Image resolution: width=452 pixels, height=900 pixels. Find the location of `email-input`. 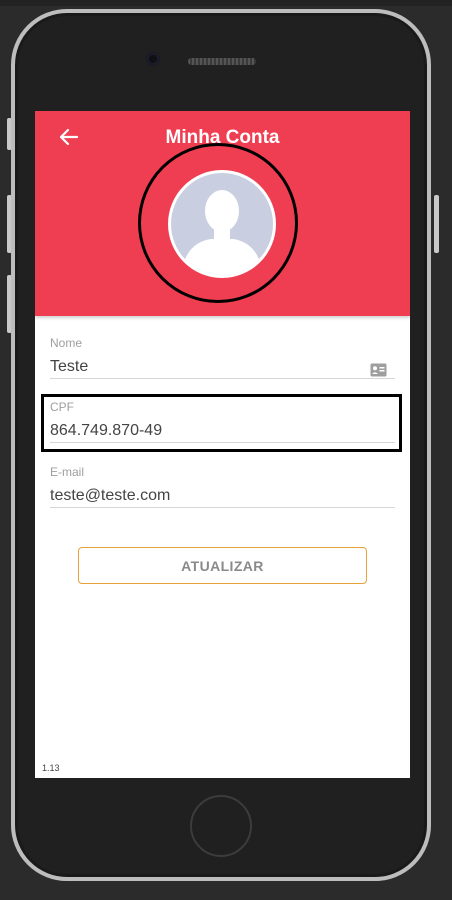

email-input is located at coordinates (222, 496).